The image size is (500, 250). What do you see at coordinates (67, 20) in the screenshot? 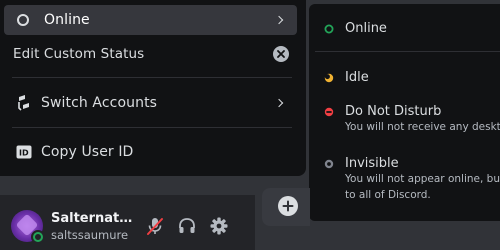
I see `current-status-label: Online` at bounding box center [67, 20].